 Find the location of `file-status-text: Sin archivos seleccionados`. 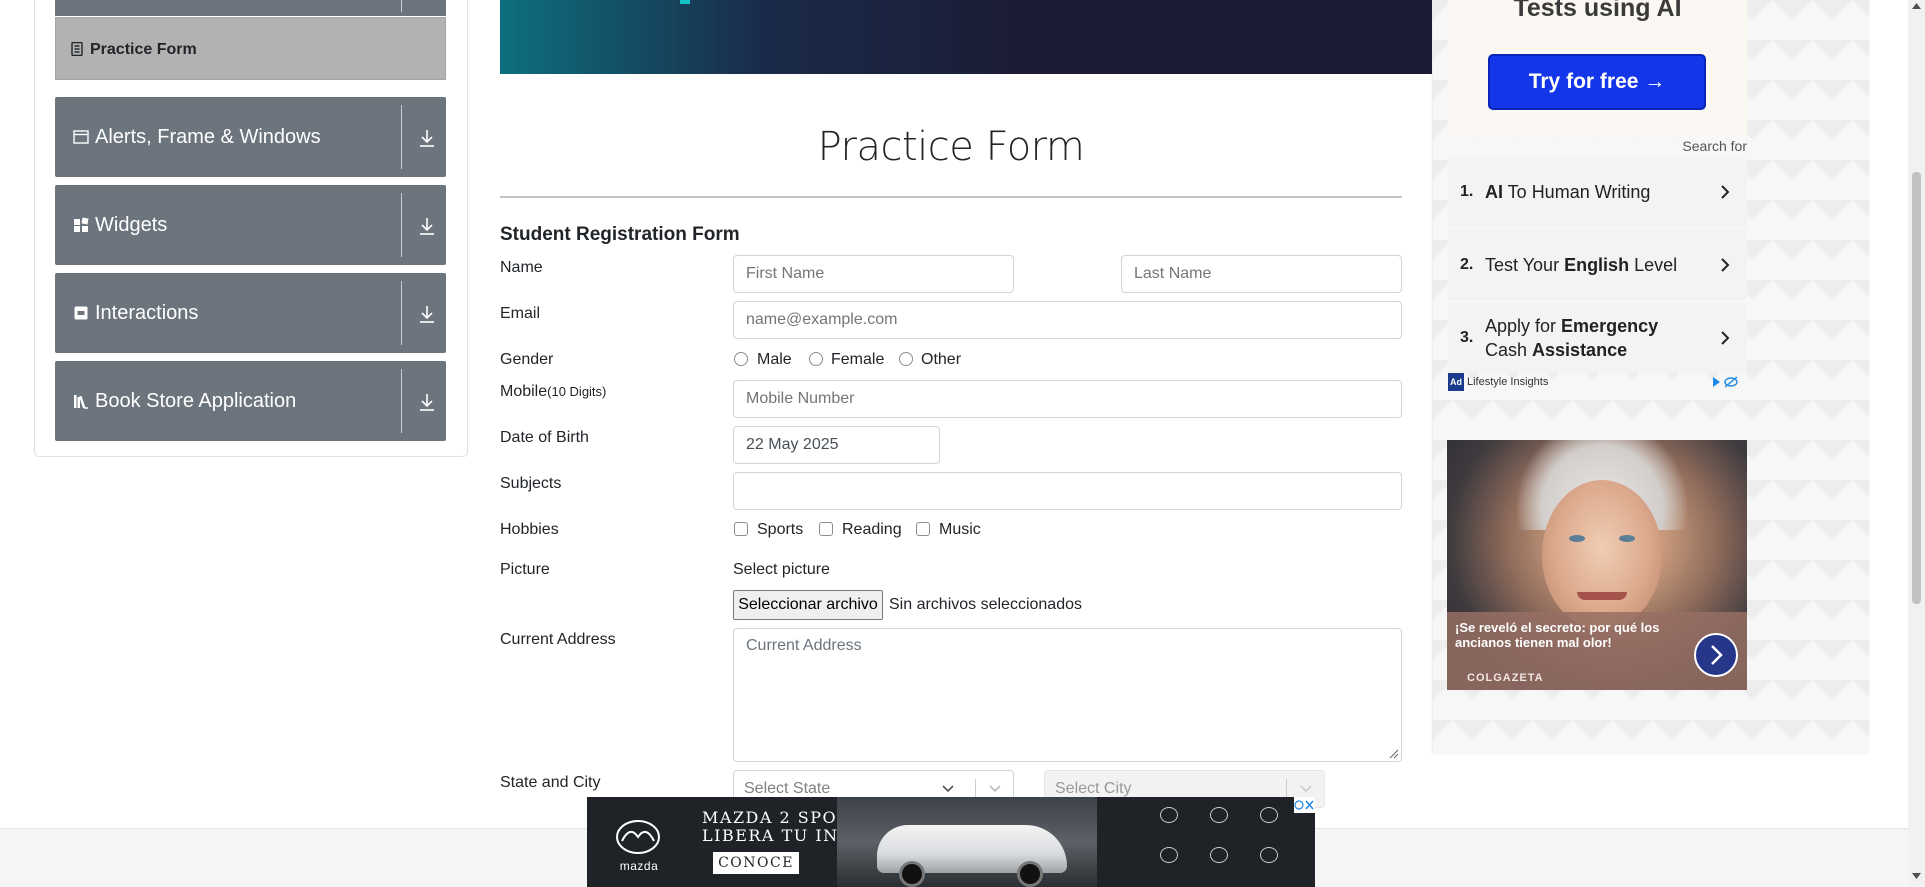

file-status-text: Sin archivos seleccionados is located at coordinates (985, 604).